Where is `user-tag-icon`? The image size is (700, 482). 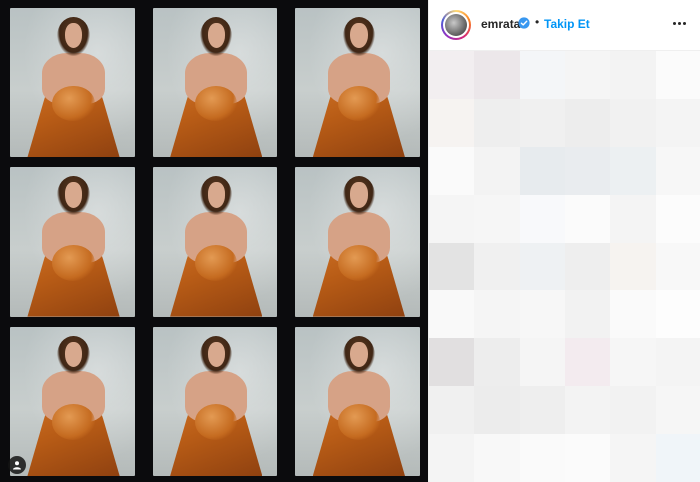
user-tag-icon is located at coordinates (17, 465).